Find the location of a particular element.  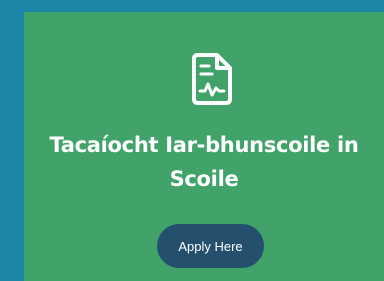

card-title-line-2: Scoile is located at coordinates (204, 179).